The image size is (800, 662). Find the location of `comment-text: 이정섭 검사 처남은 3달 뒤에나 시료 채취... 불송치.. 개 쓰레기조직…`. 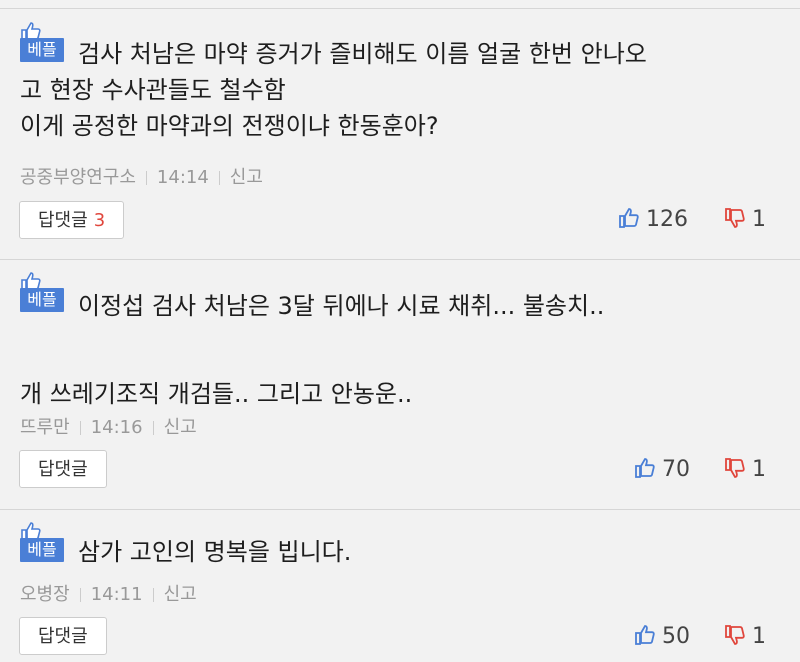

comment-text: 이정섭 검사 처남은 3달 뒤에나 시료 채취... 불송치.. 개 쓰레기조직… is located at coordinates (312, 350).